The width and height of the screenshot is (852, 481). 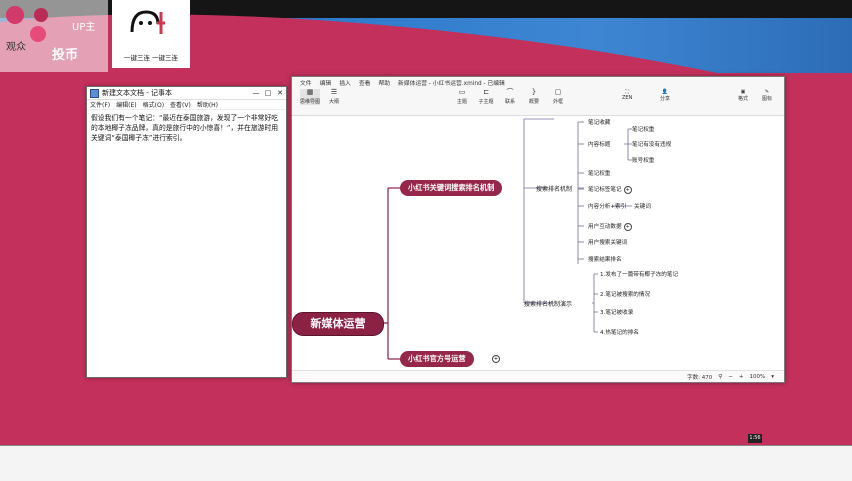 I want to click on subtopic: 搜索排名机制, so click(x=554, y=188).